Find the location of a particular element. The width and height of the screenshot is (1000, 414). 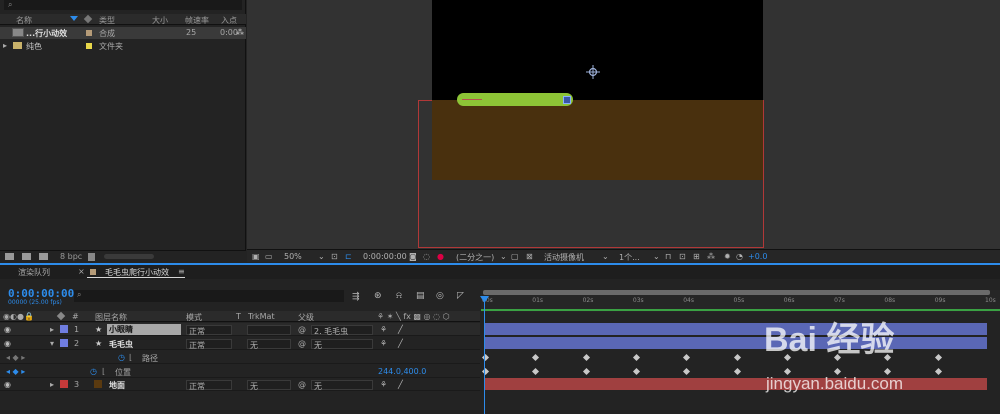

layer-name: 小眼睛 is located at coordinates (144, 329).